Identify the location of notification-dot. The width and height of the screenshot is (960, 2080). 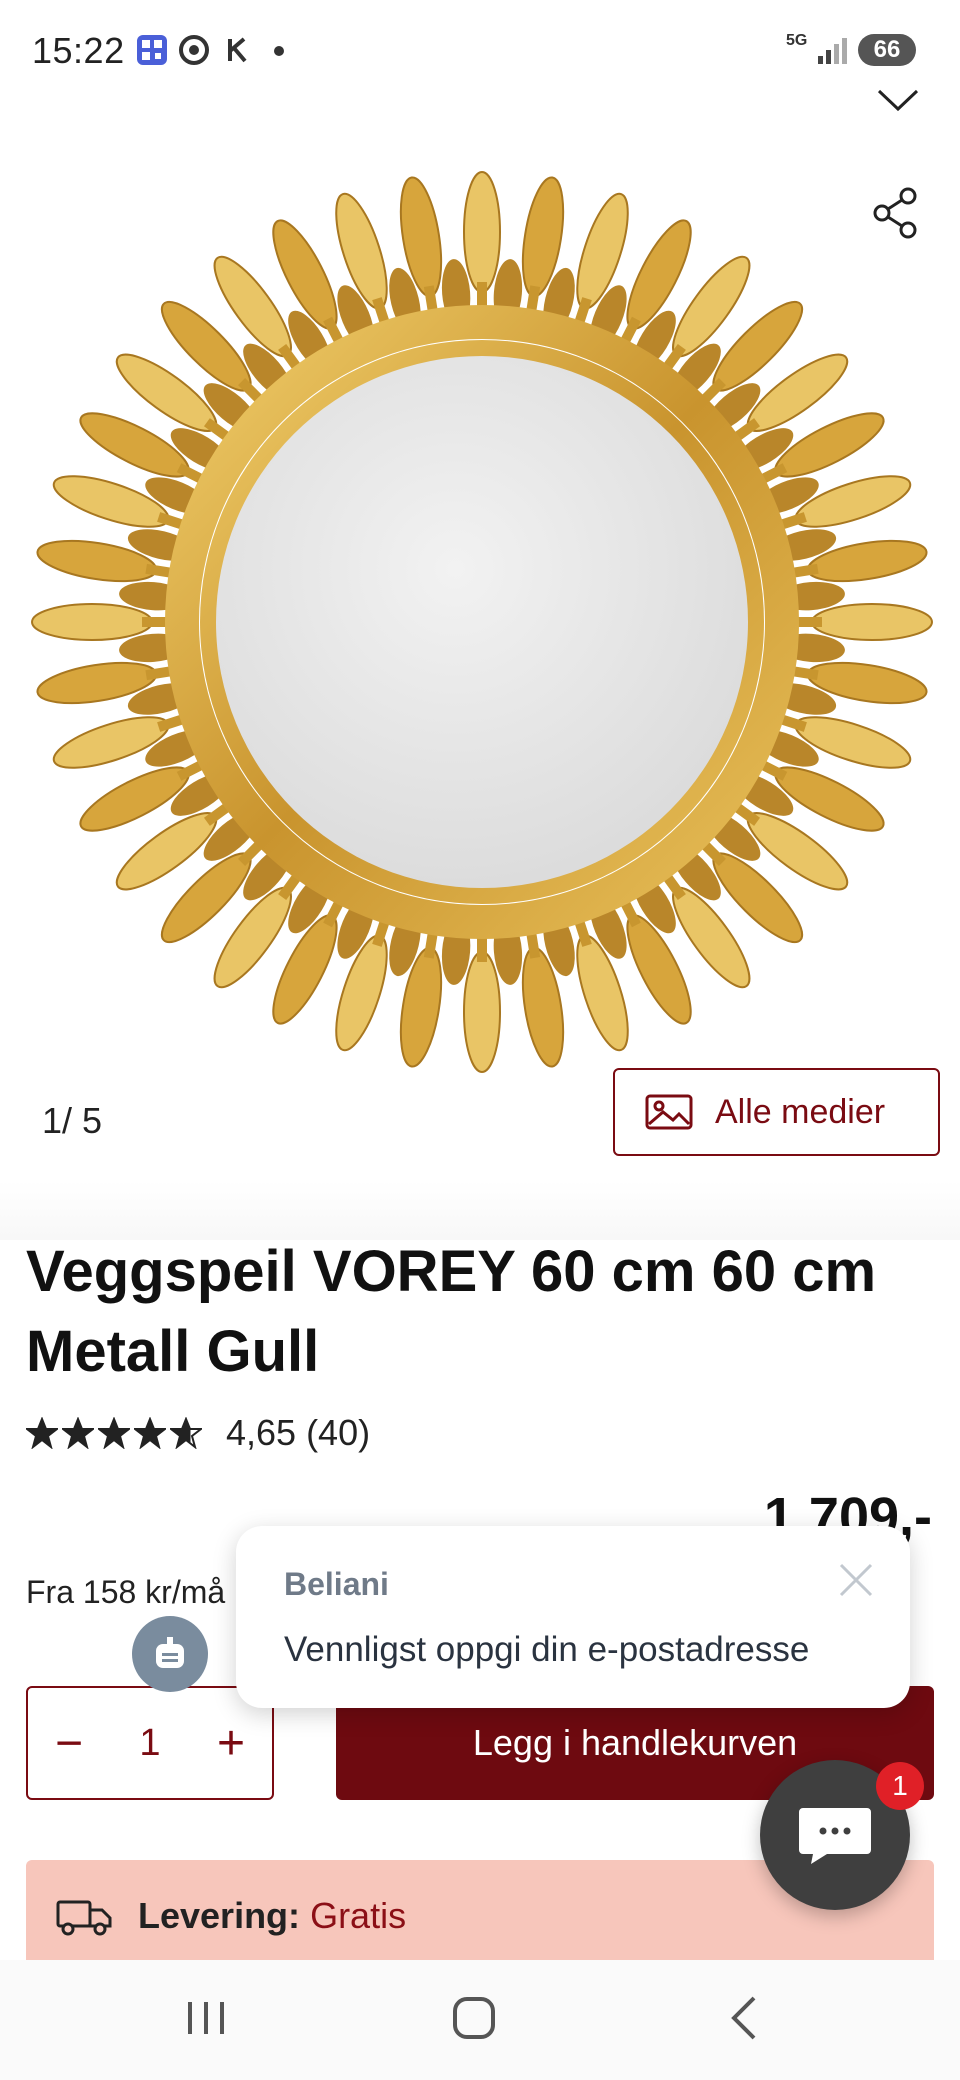
(279, 51).